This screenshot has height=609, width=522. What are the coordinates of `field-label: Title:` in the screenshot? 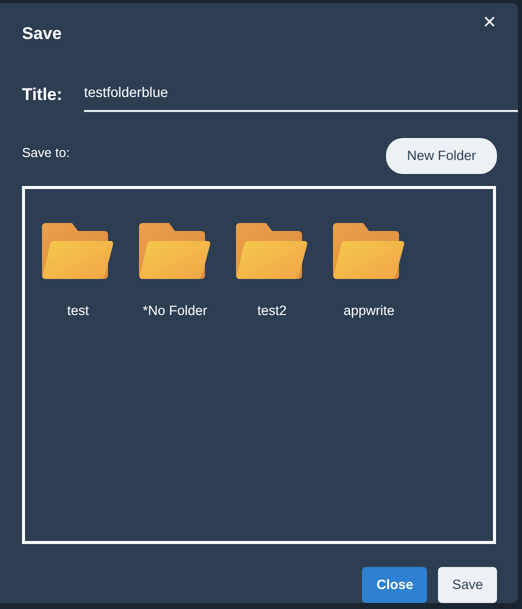 It's located at (43, 95).